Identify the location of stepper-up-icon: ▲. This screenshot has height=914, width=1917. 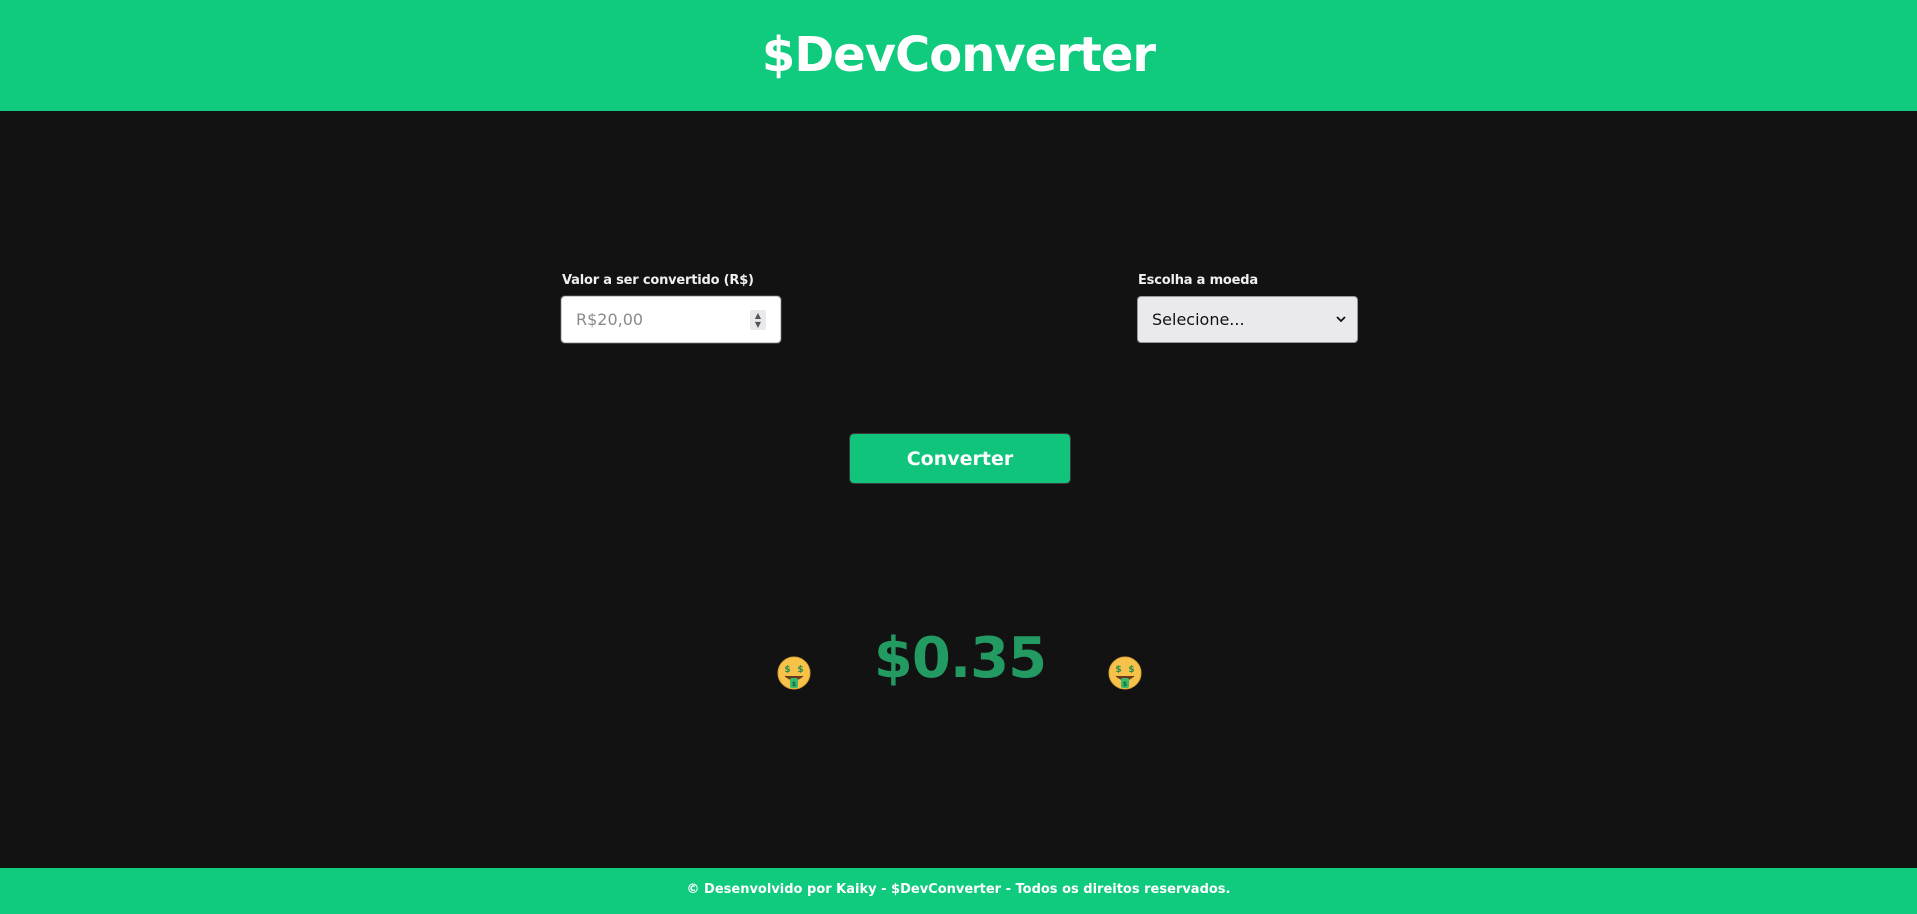
(758, 315).